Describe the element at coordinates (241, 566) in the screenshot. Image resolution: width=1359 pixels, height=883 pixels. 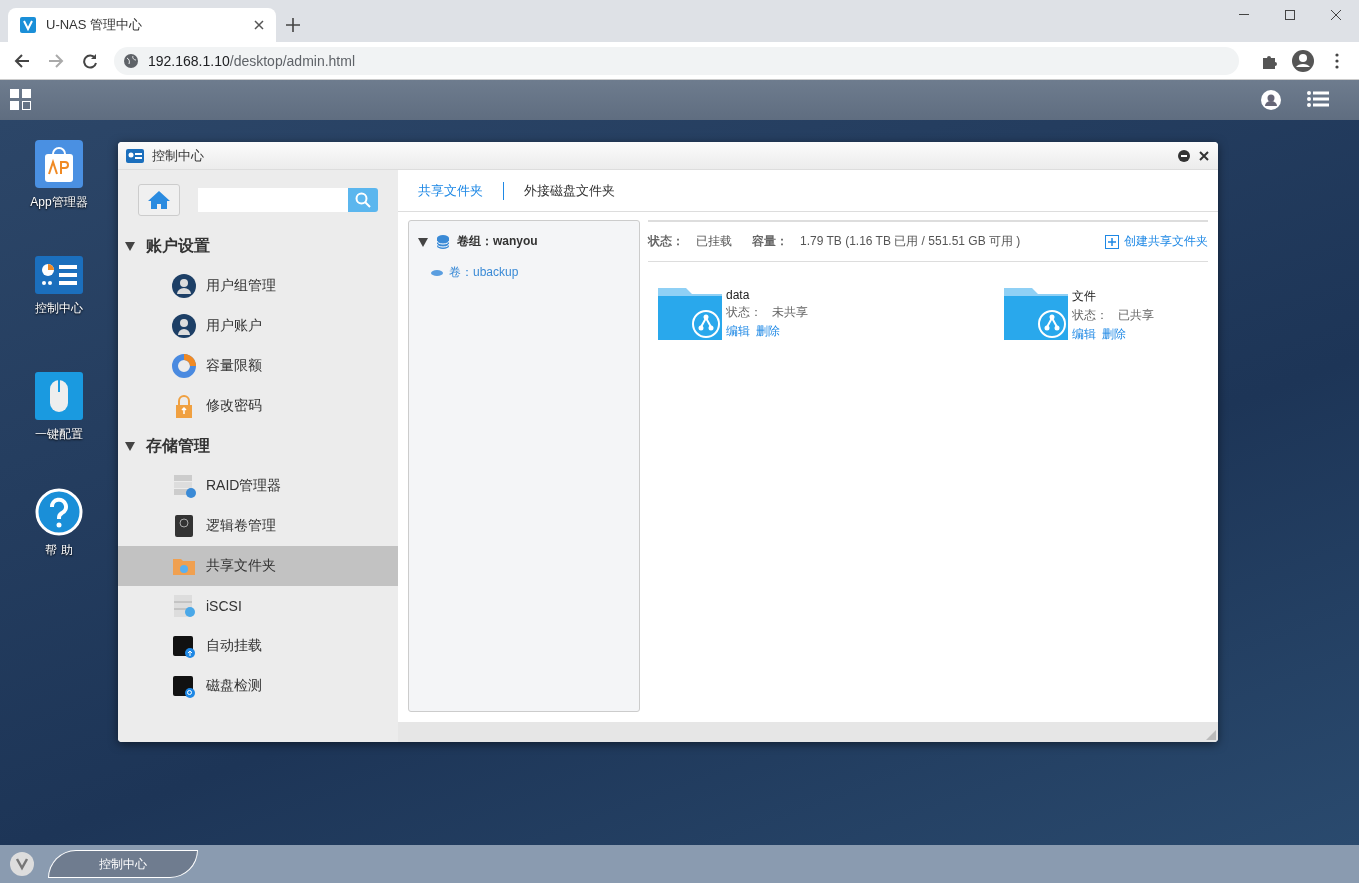
I see `sidebar-item-label: 共享文件夹` at that location.